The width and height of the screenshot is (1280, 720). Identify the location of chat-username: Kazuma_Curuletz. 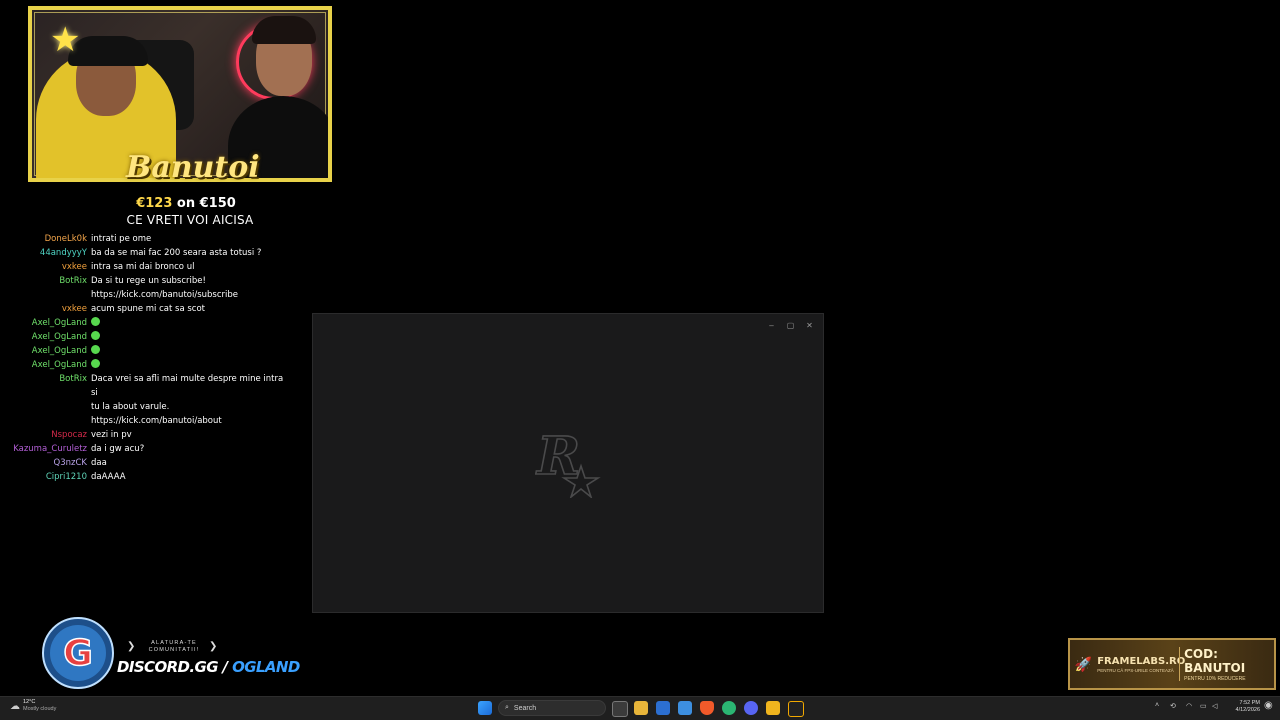
(45, 449).